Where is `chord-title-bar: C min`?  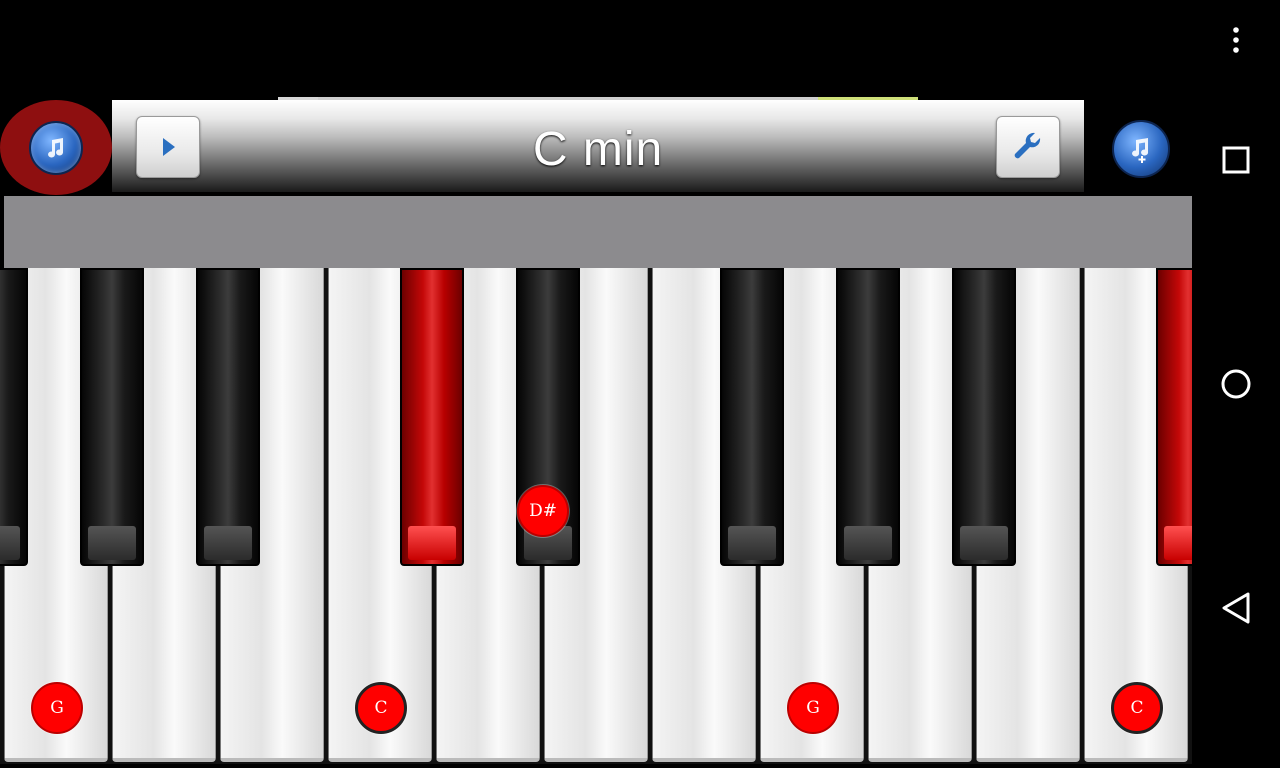 chord-title-bar: C min is located at coordinates (598, 146).